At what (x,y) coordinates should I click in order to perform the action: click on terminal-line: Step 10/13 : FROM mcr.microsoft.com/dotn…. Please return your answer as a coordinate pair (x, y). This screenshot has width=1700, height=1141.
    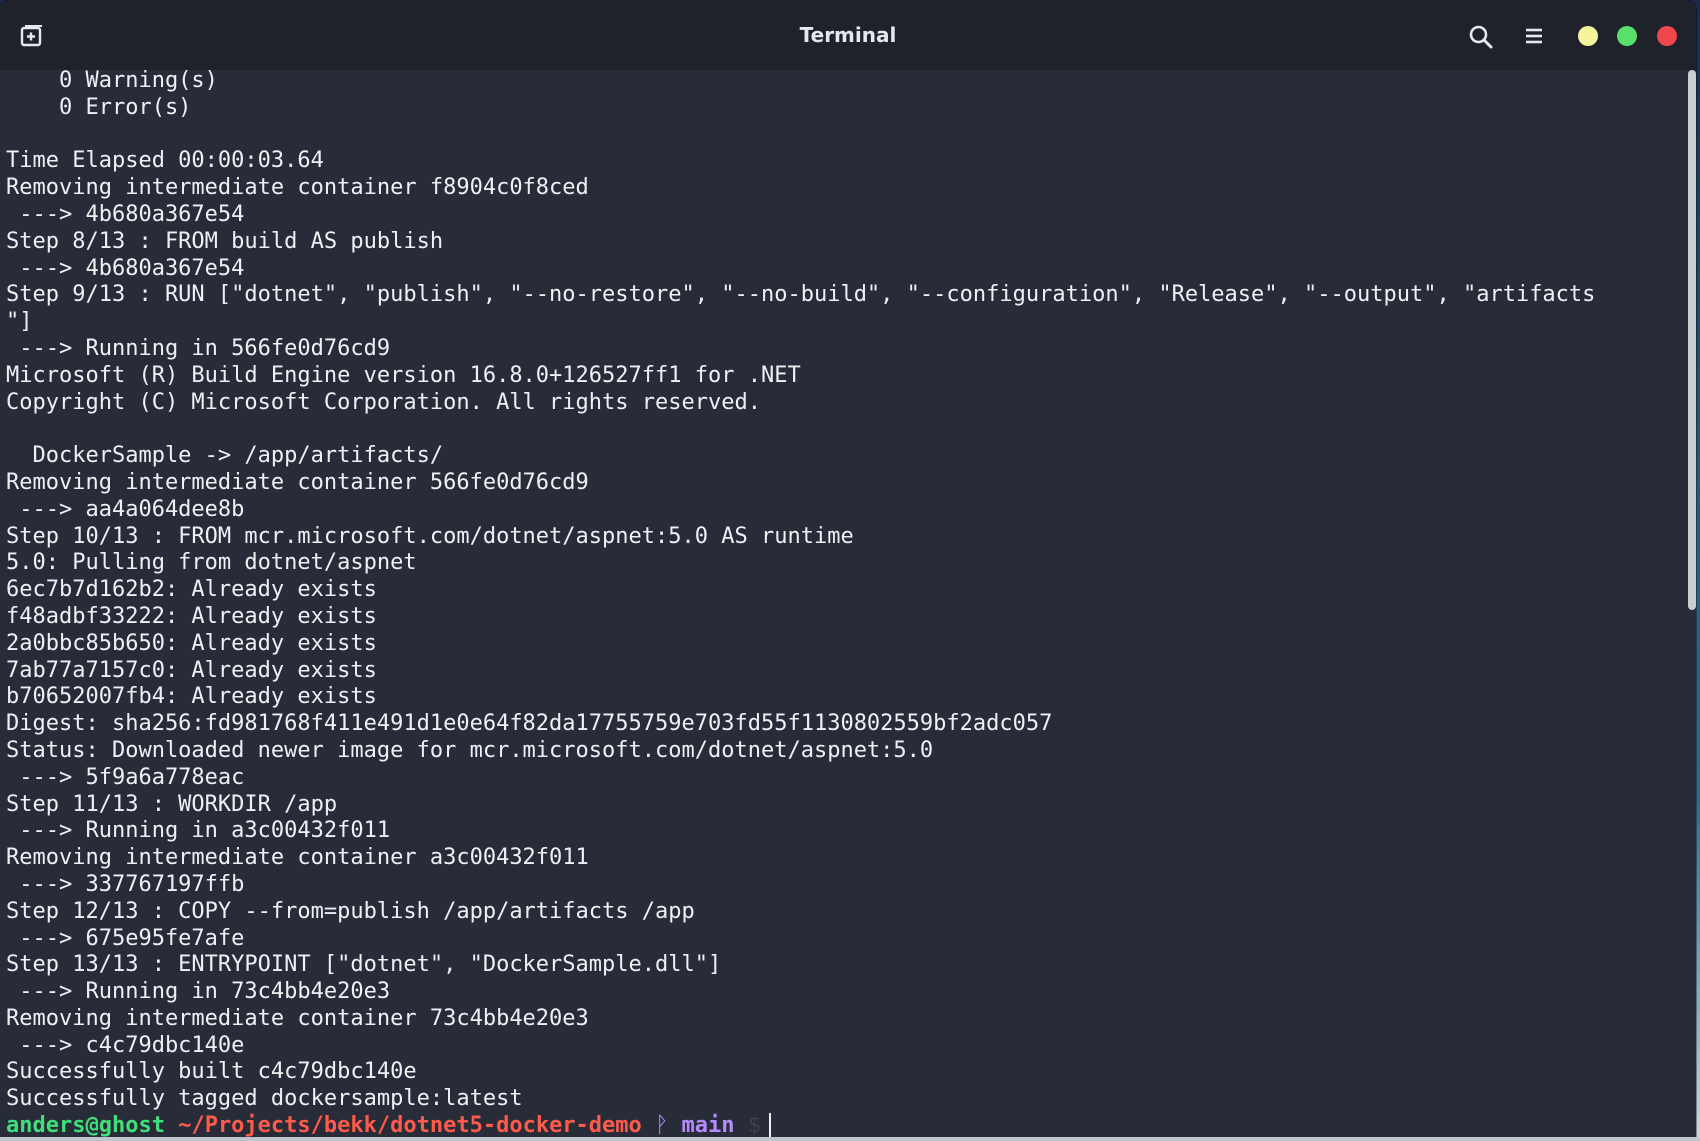
    Looking at the image, I should click on (430, 536).